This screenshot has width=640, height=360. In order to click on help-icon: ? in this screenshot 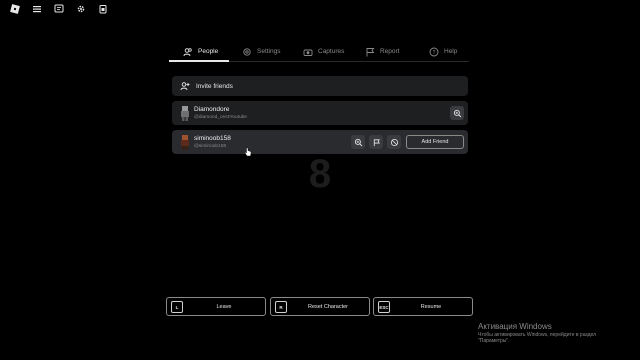, I will do `click(434, 51)`.